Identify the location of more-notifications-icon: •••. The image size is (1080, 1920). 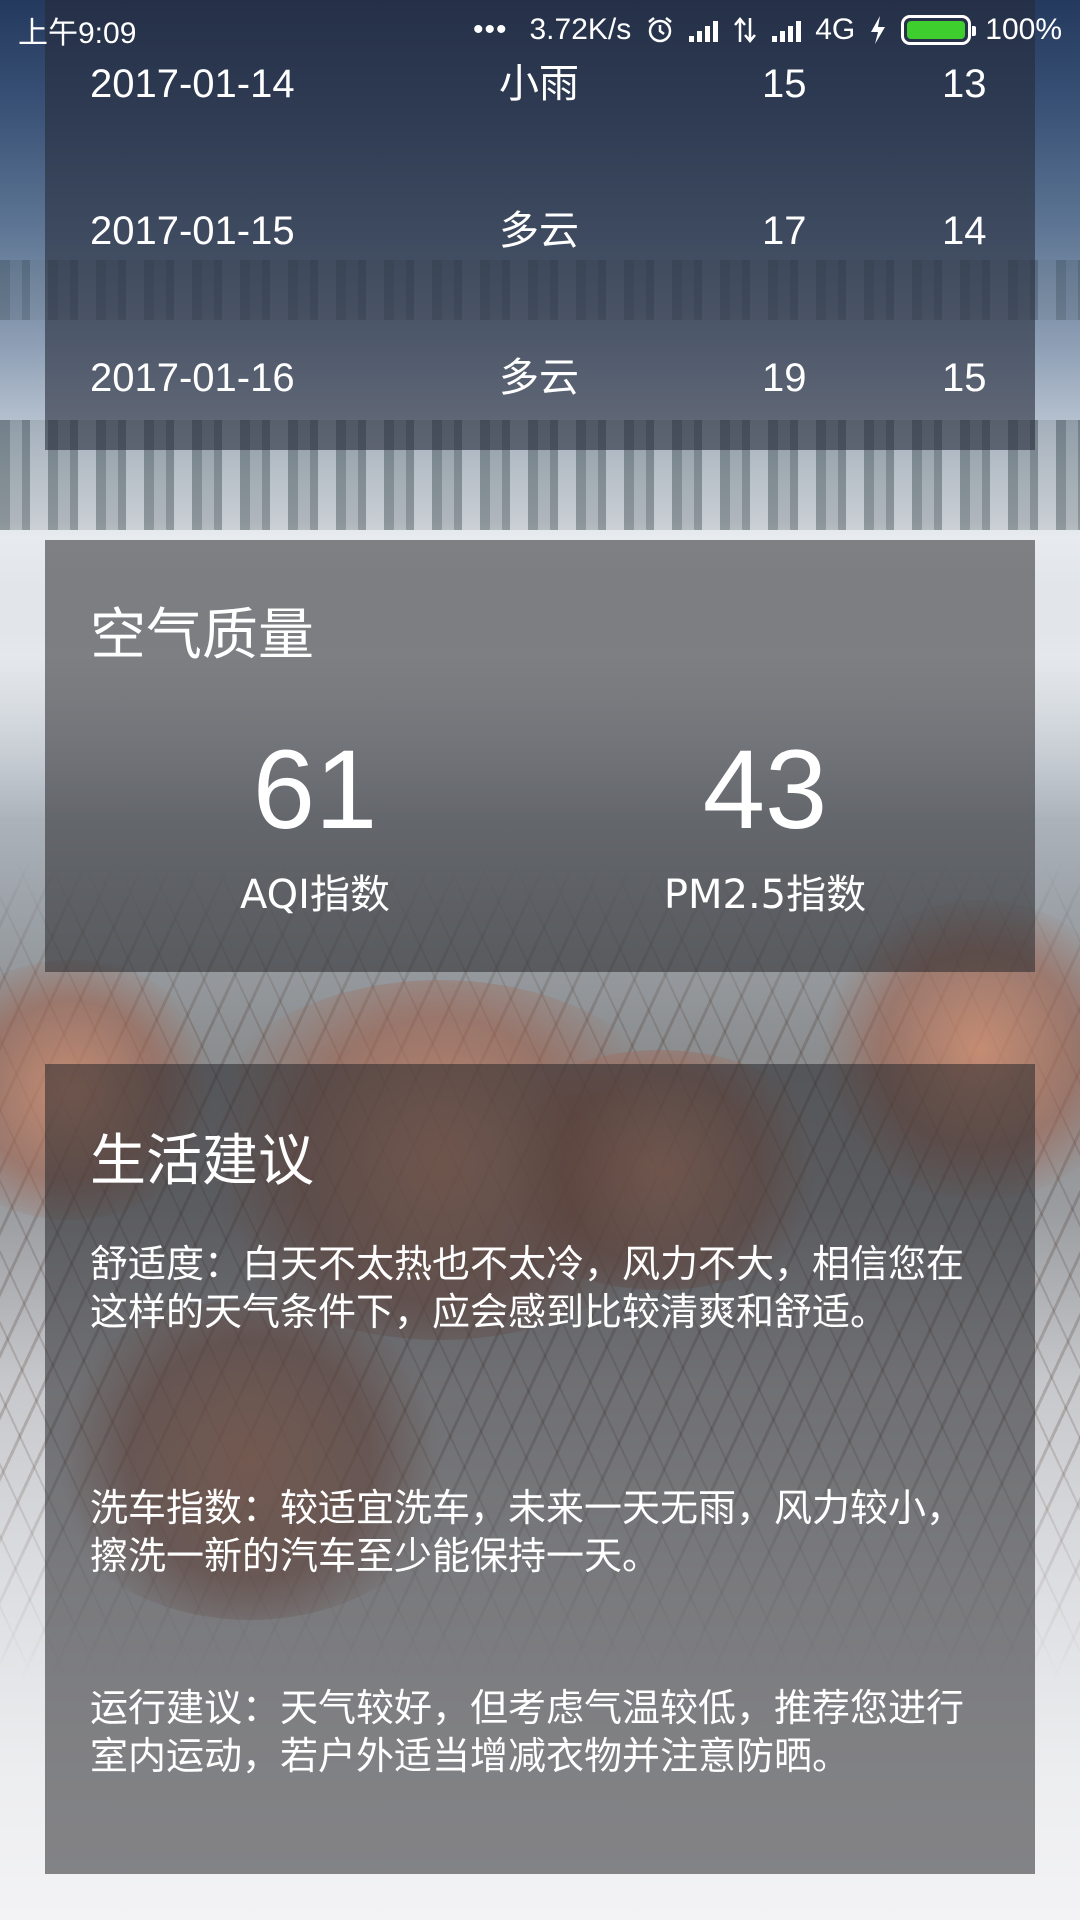
(490, 29).